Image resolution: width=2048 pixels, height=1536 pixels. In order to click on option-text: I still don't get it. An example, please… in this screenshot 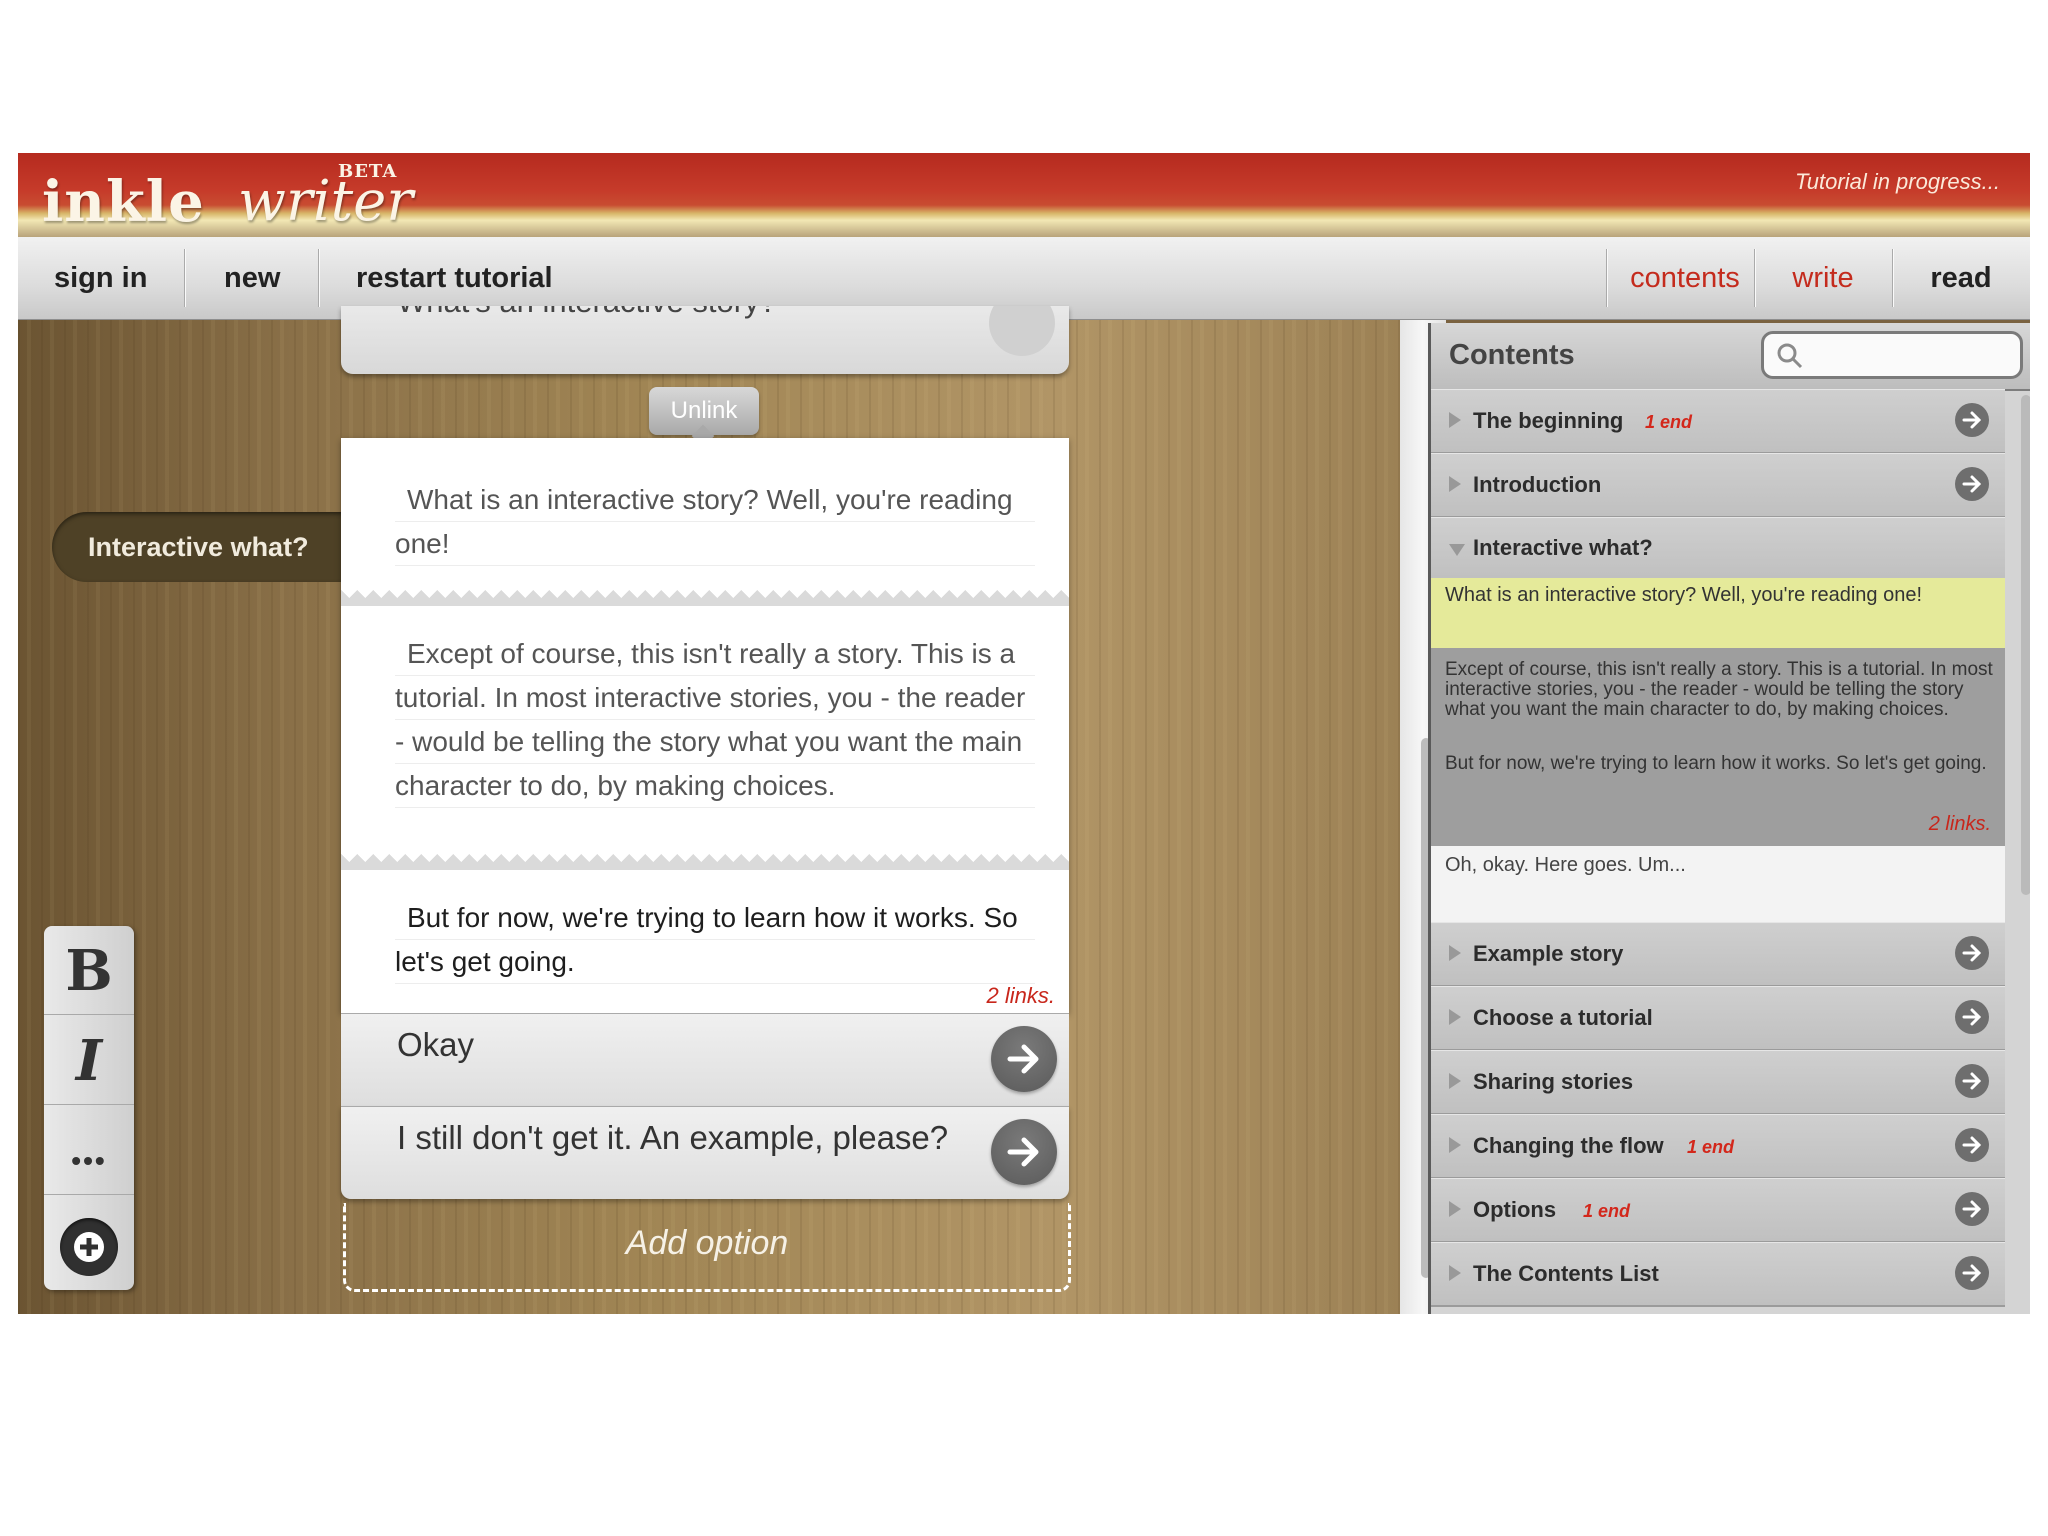, I will do `click(672, 1138)`.